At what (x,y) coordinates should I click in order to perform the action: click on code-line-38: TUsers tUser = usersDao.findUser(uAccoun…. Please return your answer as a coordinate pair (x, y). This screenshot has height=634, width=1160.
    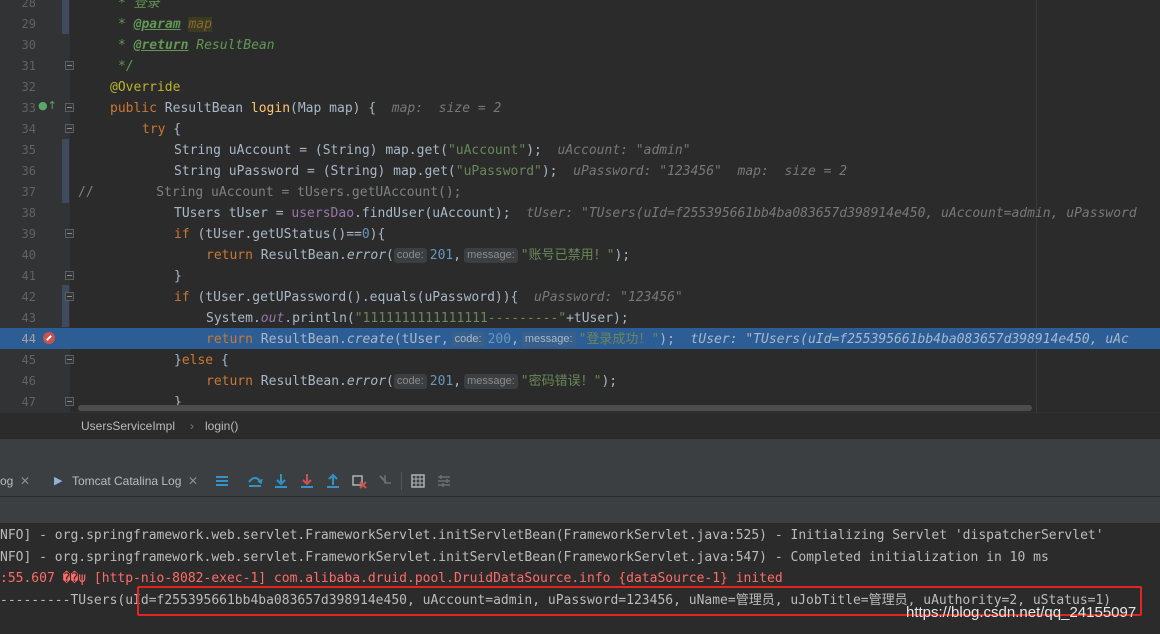
    Looking at the image, I should click on (607, 213).